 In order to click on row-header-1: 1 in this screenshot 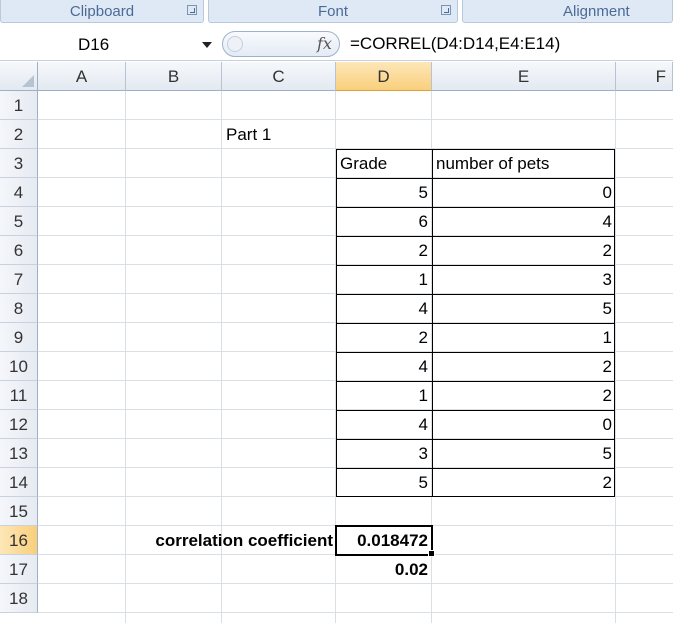, I will do `click(19, 105)`.